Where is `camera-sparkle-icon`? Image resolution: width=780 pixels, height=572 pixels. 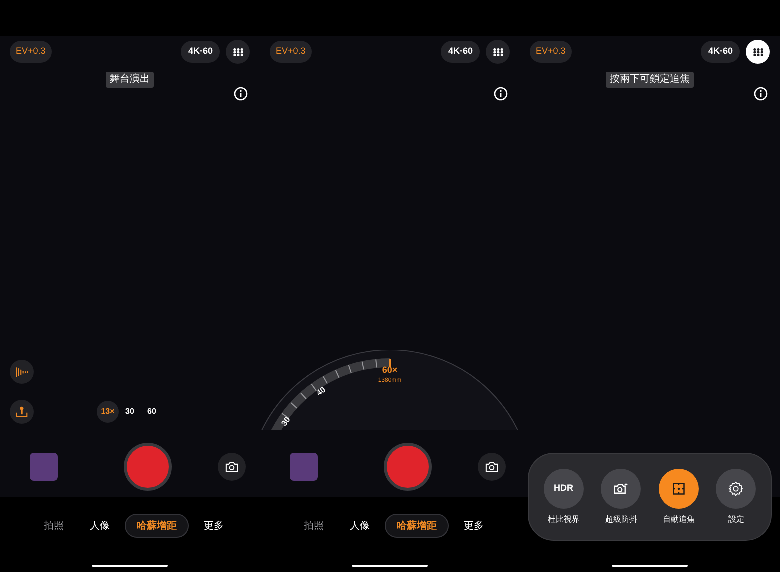
camera-sparkle-icon is located at coordinates (621, 489).